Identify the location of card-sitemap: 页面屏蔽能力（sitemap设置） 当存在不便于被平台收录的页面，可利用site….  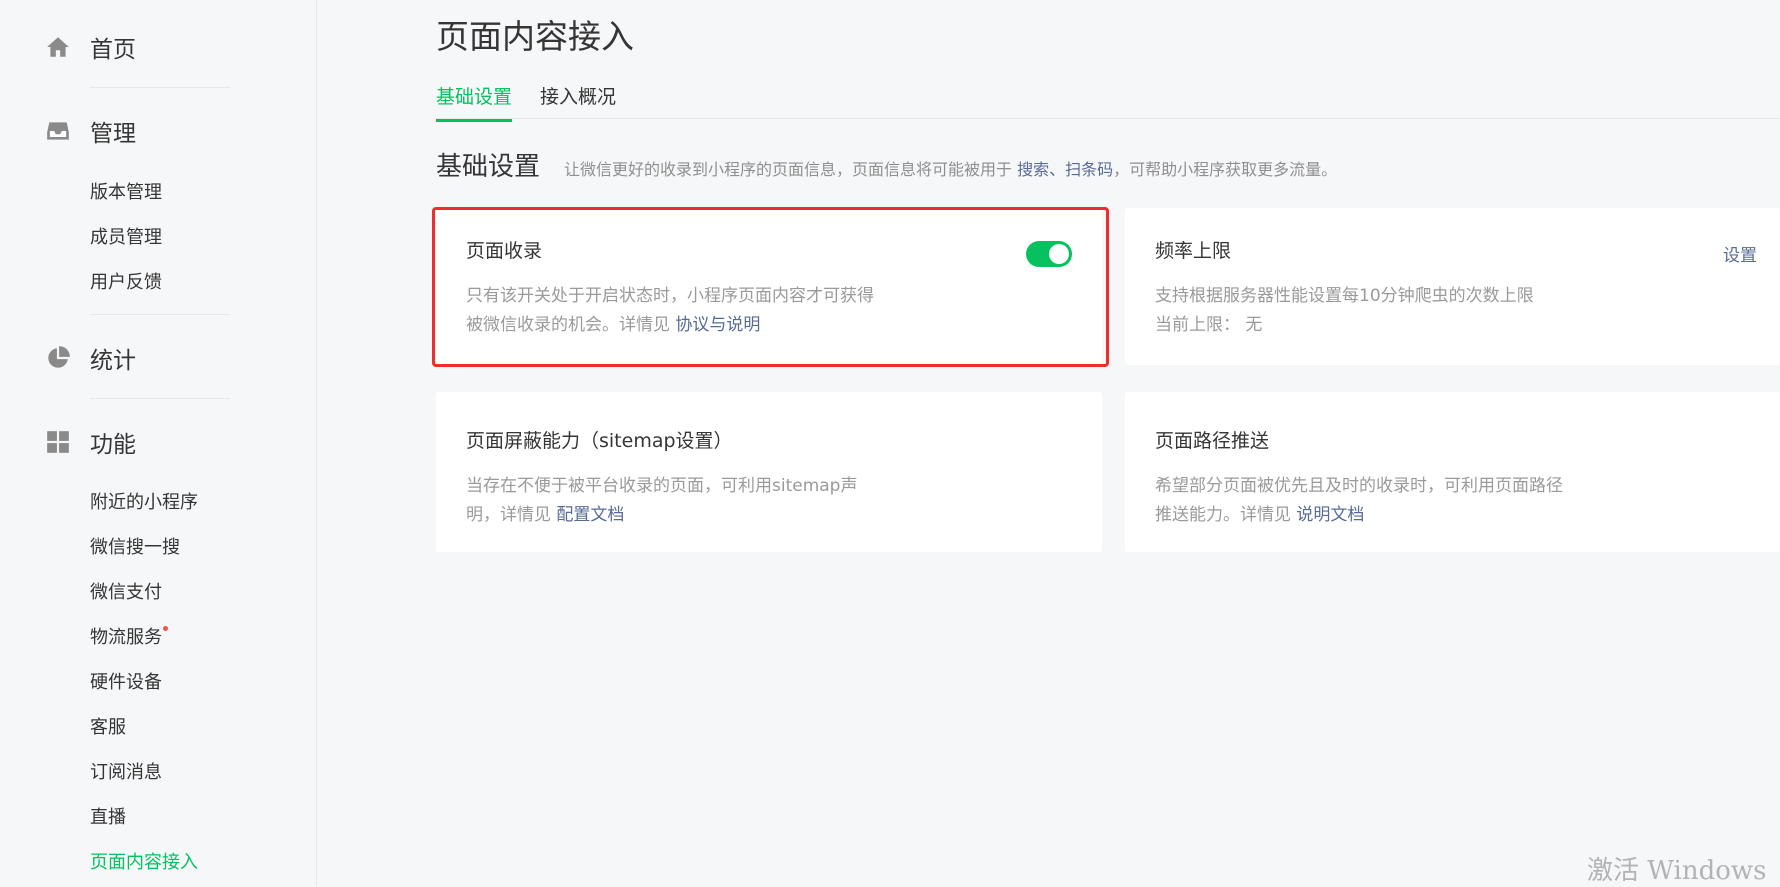
(769, 472).